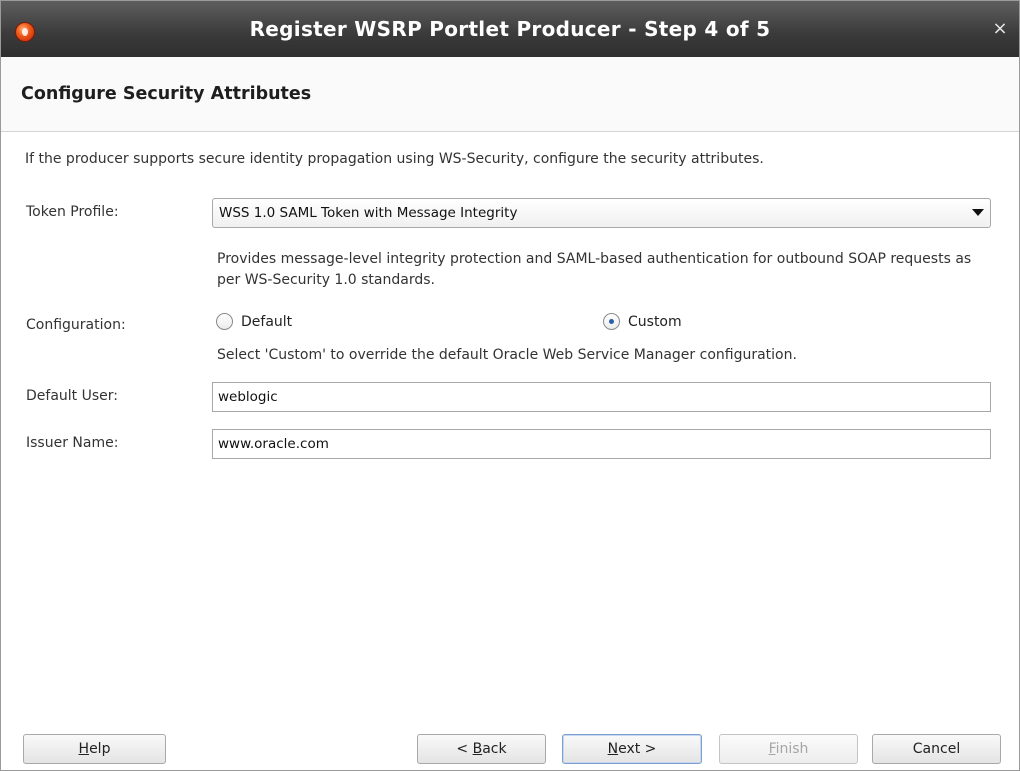 This screenshot has height=771, width=1020. Describe the element at coordinates (72, 212) in the screenshot. I see `token-profile-label: Token Profile:` at that location.